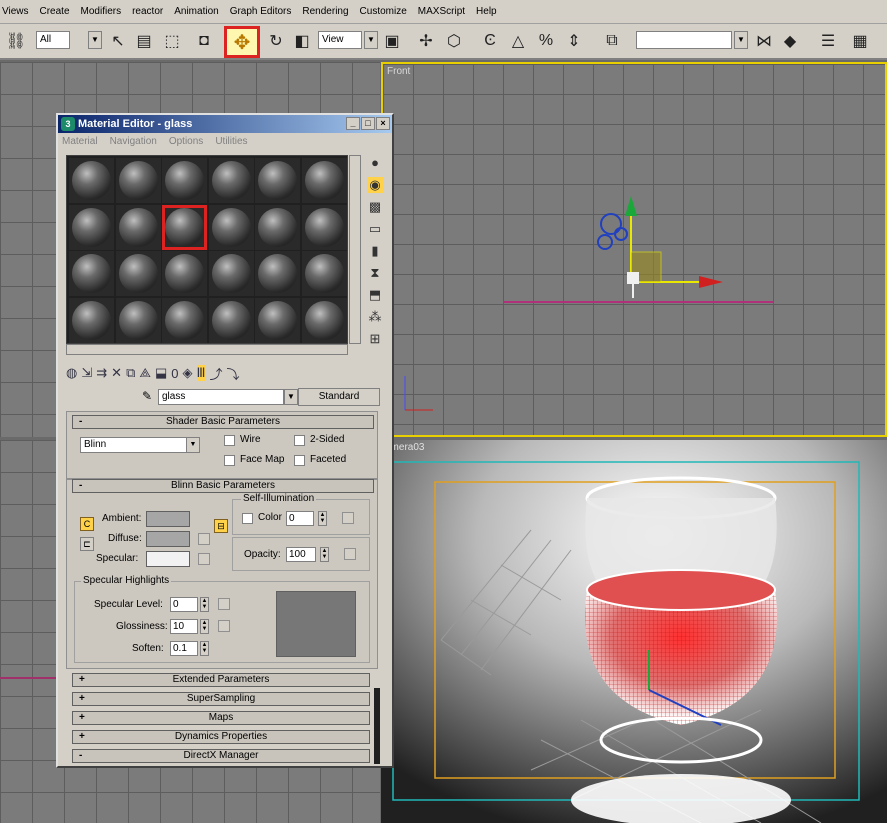 This screenshot has height=823, width=887. Describe the element at coordinates (116, 373) in the screenshot. I see `reset-map-icon: ✕` at that location.